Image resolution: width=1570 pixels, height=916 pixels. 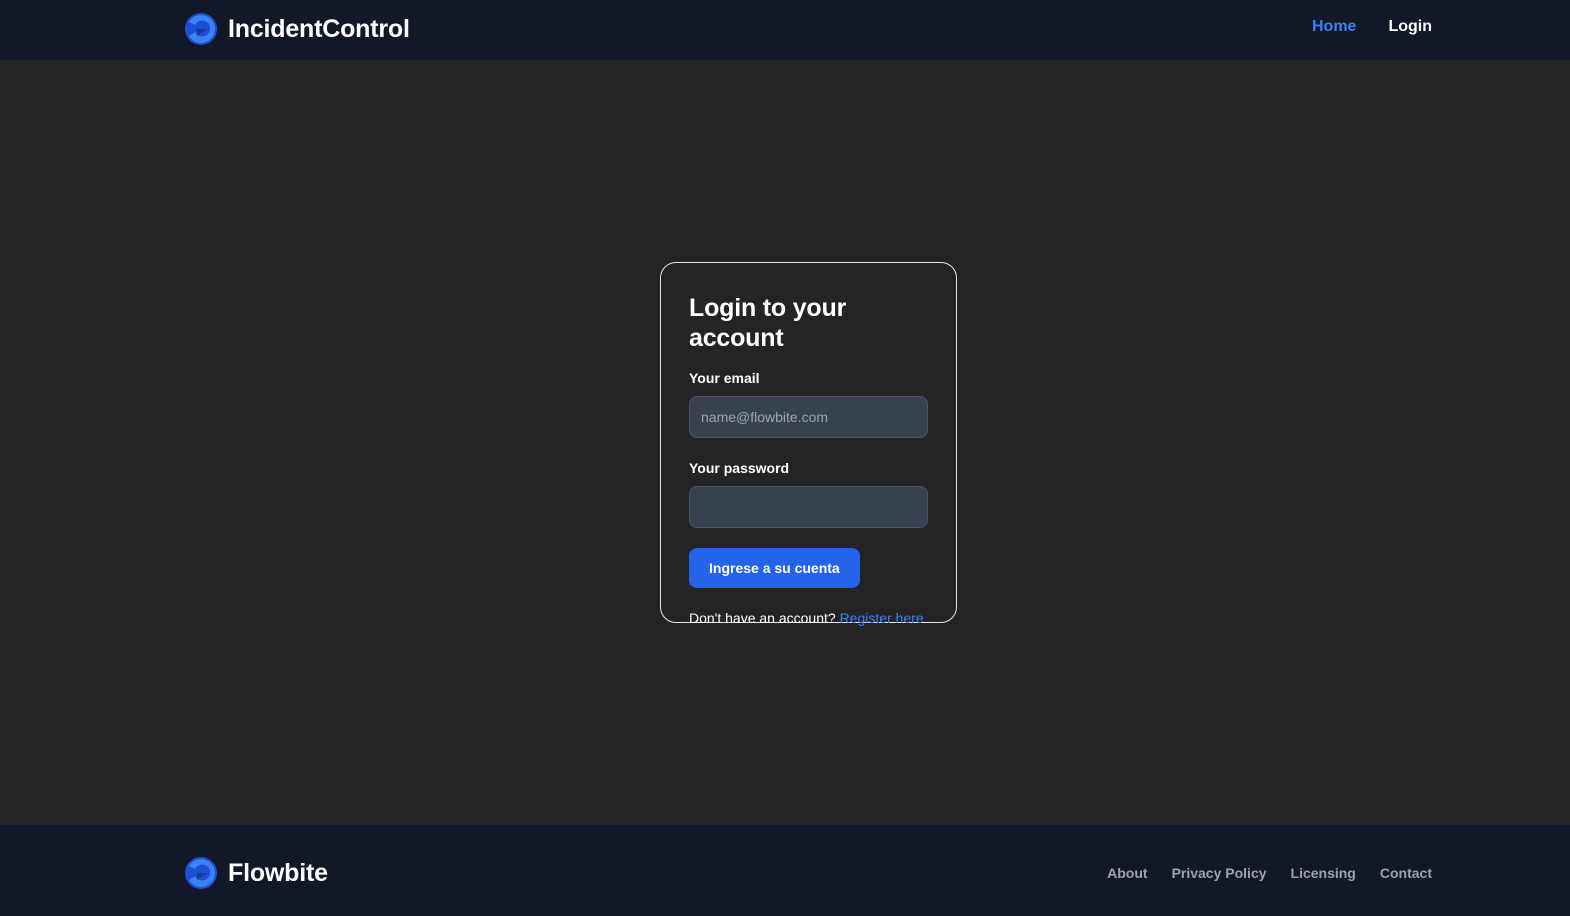 I want to click on brand-name: IncidentControl, so click(x=319, y=28).